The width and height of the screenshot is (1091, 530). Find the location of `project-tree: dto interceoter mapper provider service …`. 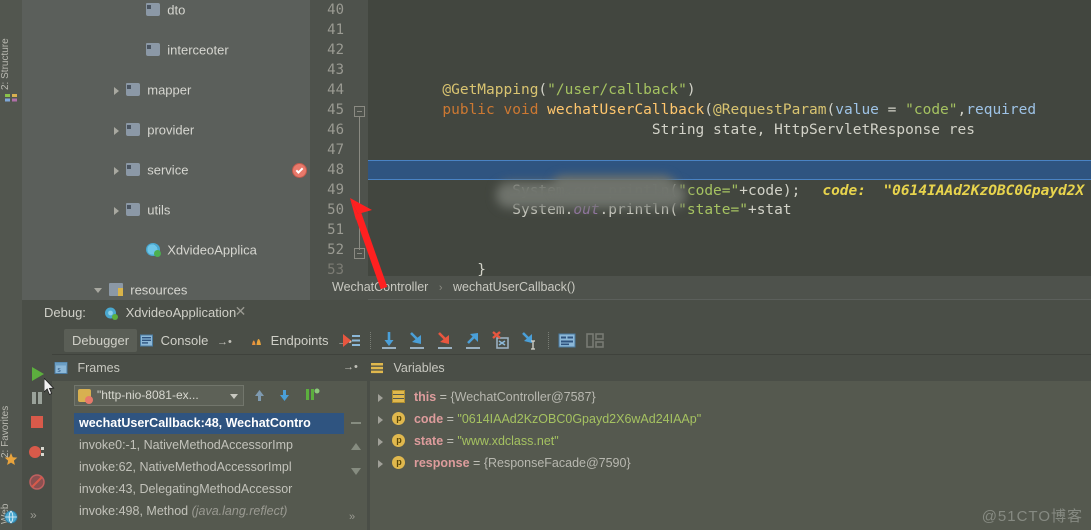

project-tree: dto interceoter mapper provider service … is located at coordinates (166, 150).